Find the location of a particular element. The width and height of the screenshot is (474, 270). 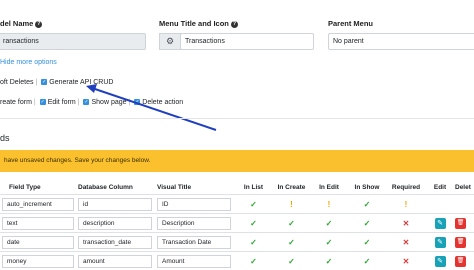

in-edit-warning-icon: ! is located at coordinates (329, 204).